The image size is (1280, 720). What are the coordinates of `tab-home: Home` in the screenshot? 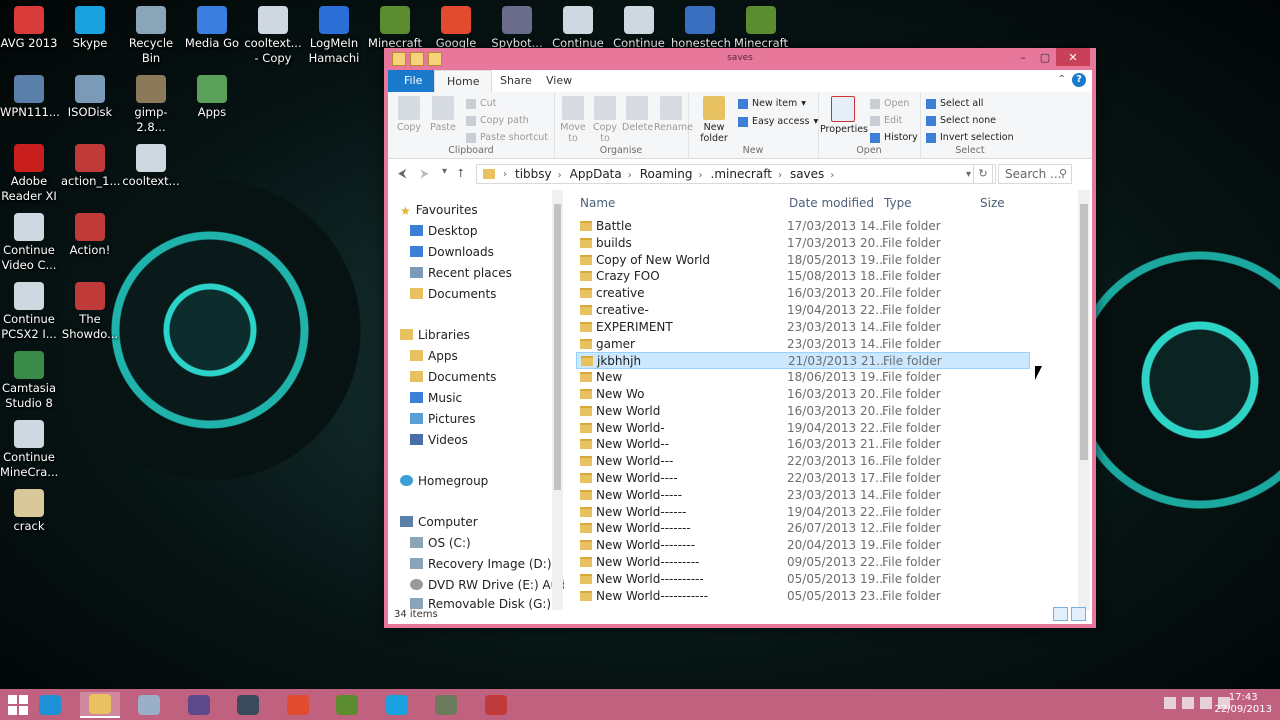 It's located at (463, 82).